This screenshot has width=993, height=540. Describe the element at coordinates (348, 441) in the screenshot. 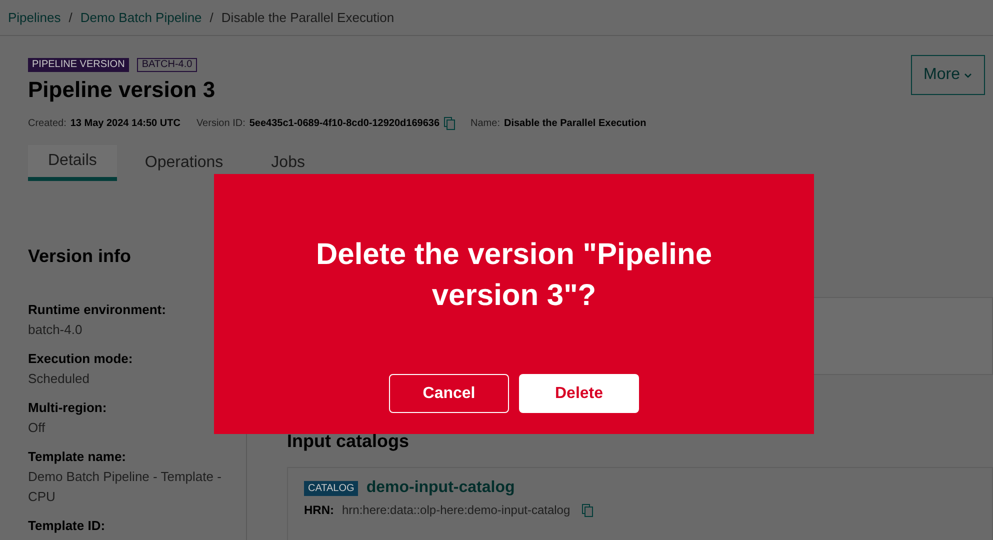

I see `section-title: Input catalogs` at that location.